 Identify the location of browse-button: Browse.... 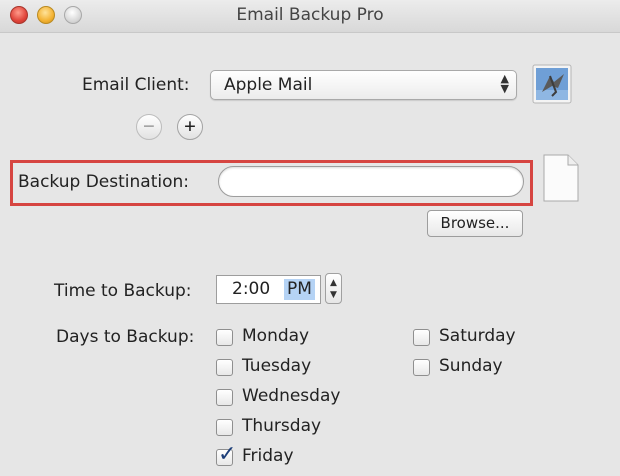
(475, 223).